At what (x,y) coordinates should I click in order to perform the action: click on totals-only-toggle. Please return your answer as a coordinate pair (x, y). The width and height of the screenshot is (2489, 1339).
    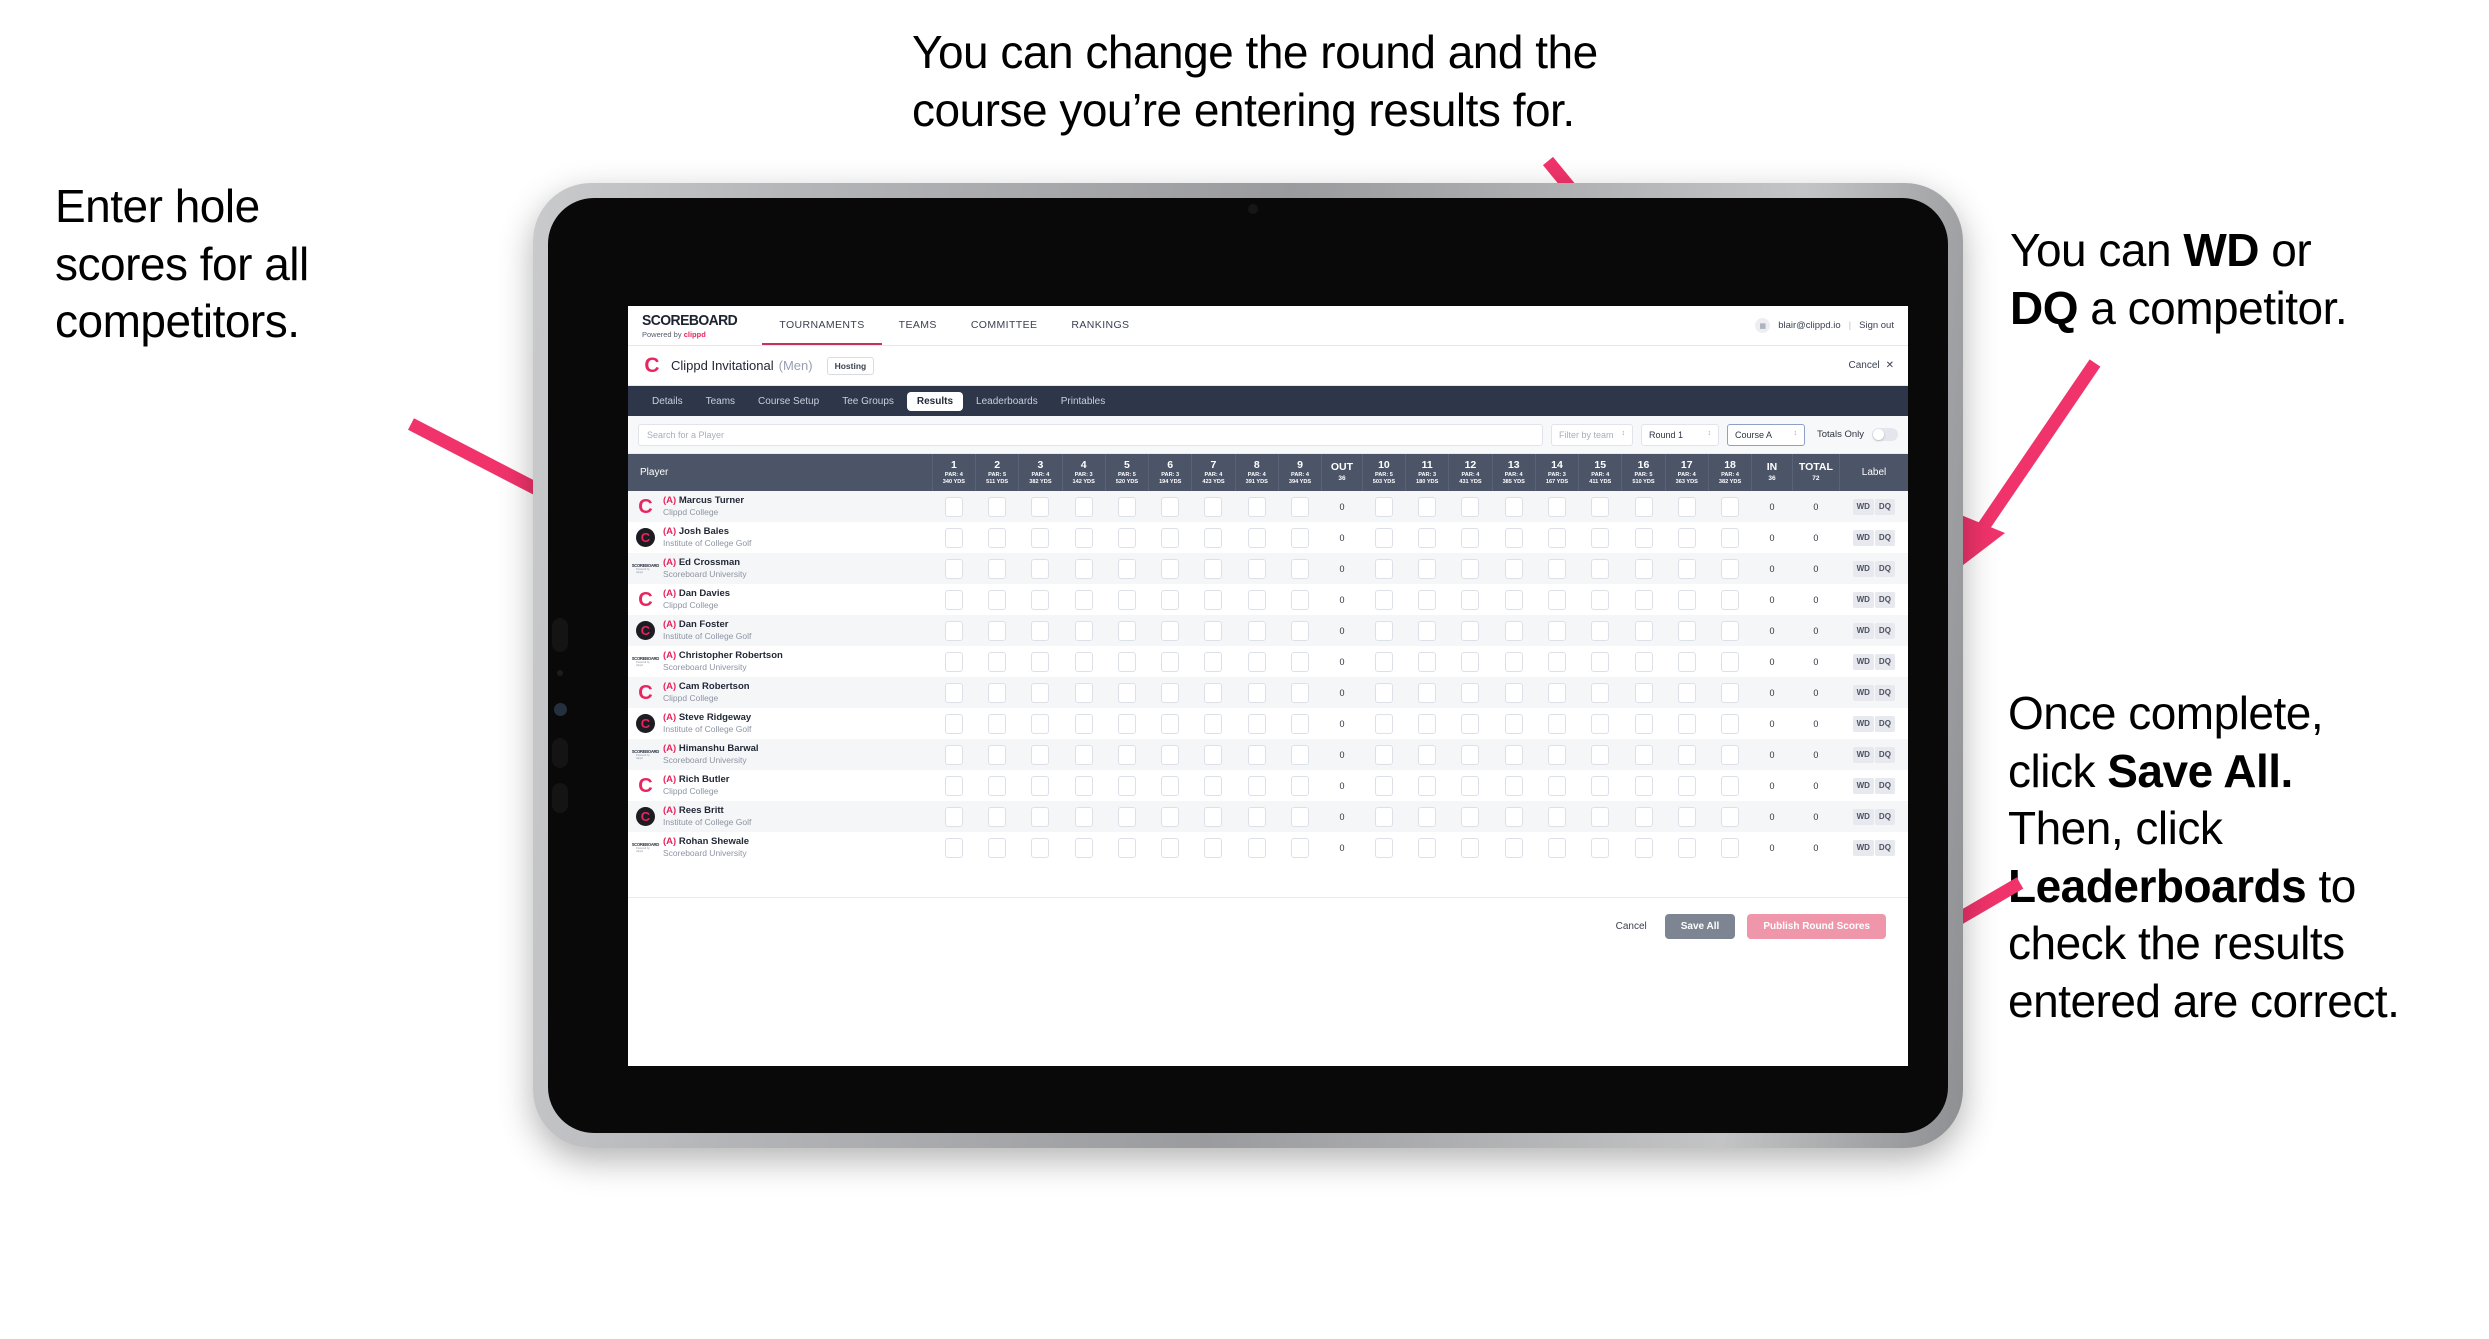
    Looking at the image, I should click on (1885, 434).